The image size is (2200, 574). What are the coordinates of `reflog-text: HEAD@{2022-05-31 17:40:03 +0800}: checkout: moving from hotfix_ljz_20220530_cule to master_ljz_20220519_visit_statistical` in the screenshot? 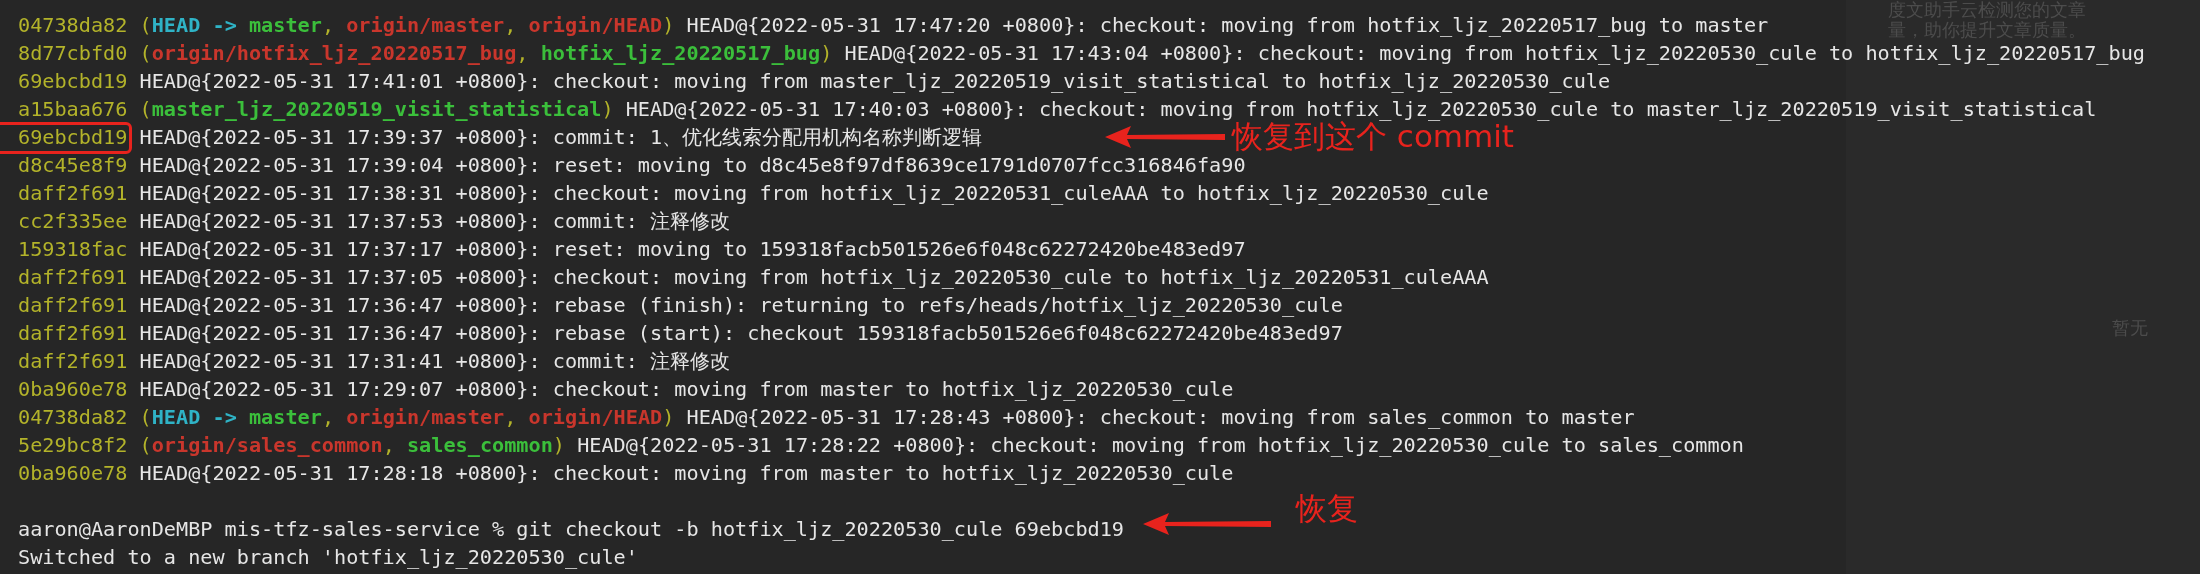 It's located at (1361, 109).